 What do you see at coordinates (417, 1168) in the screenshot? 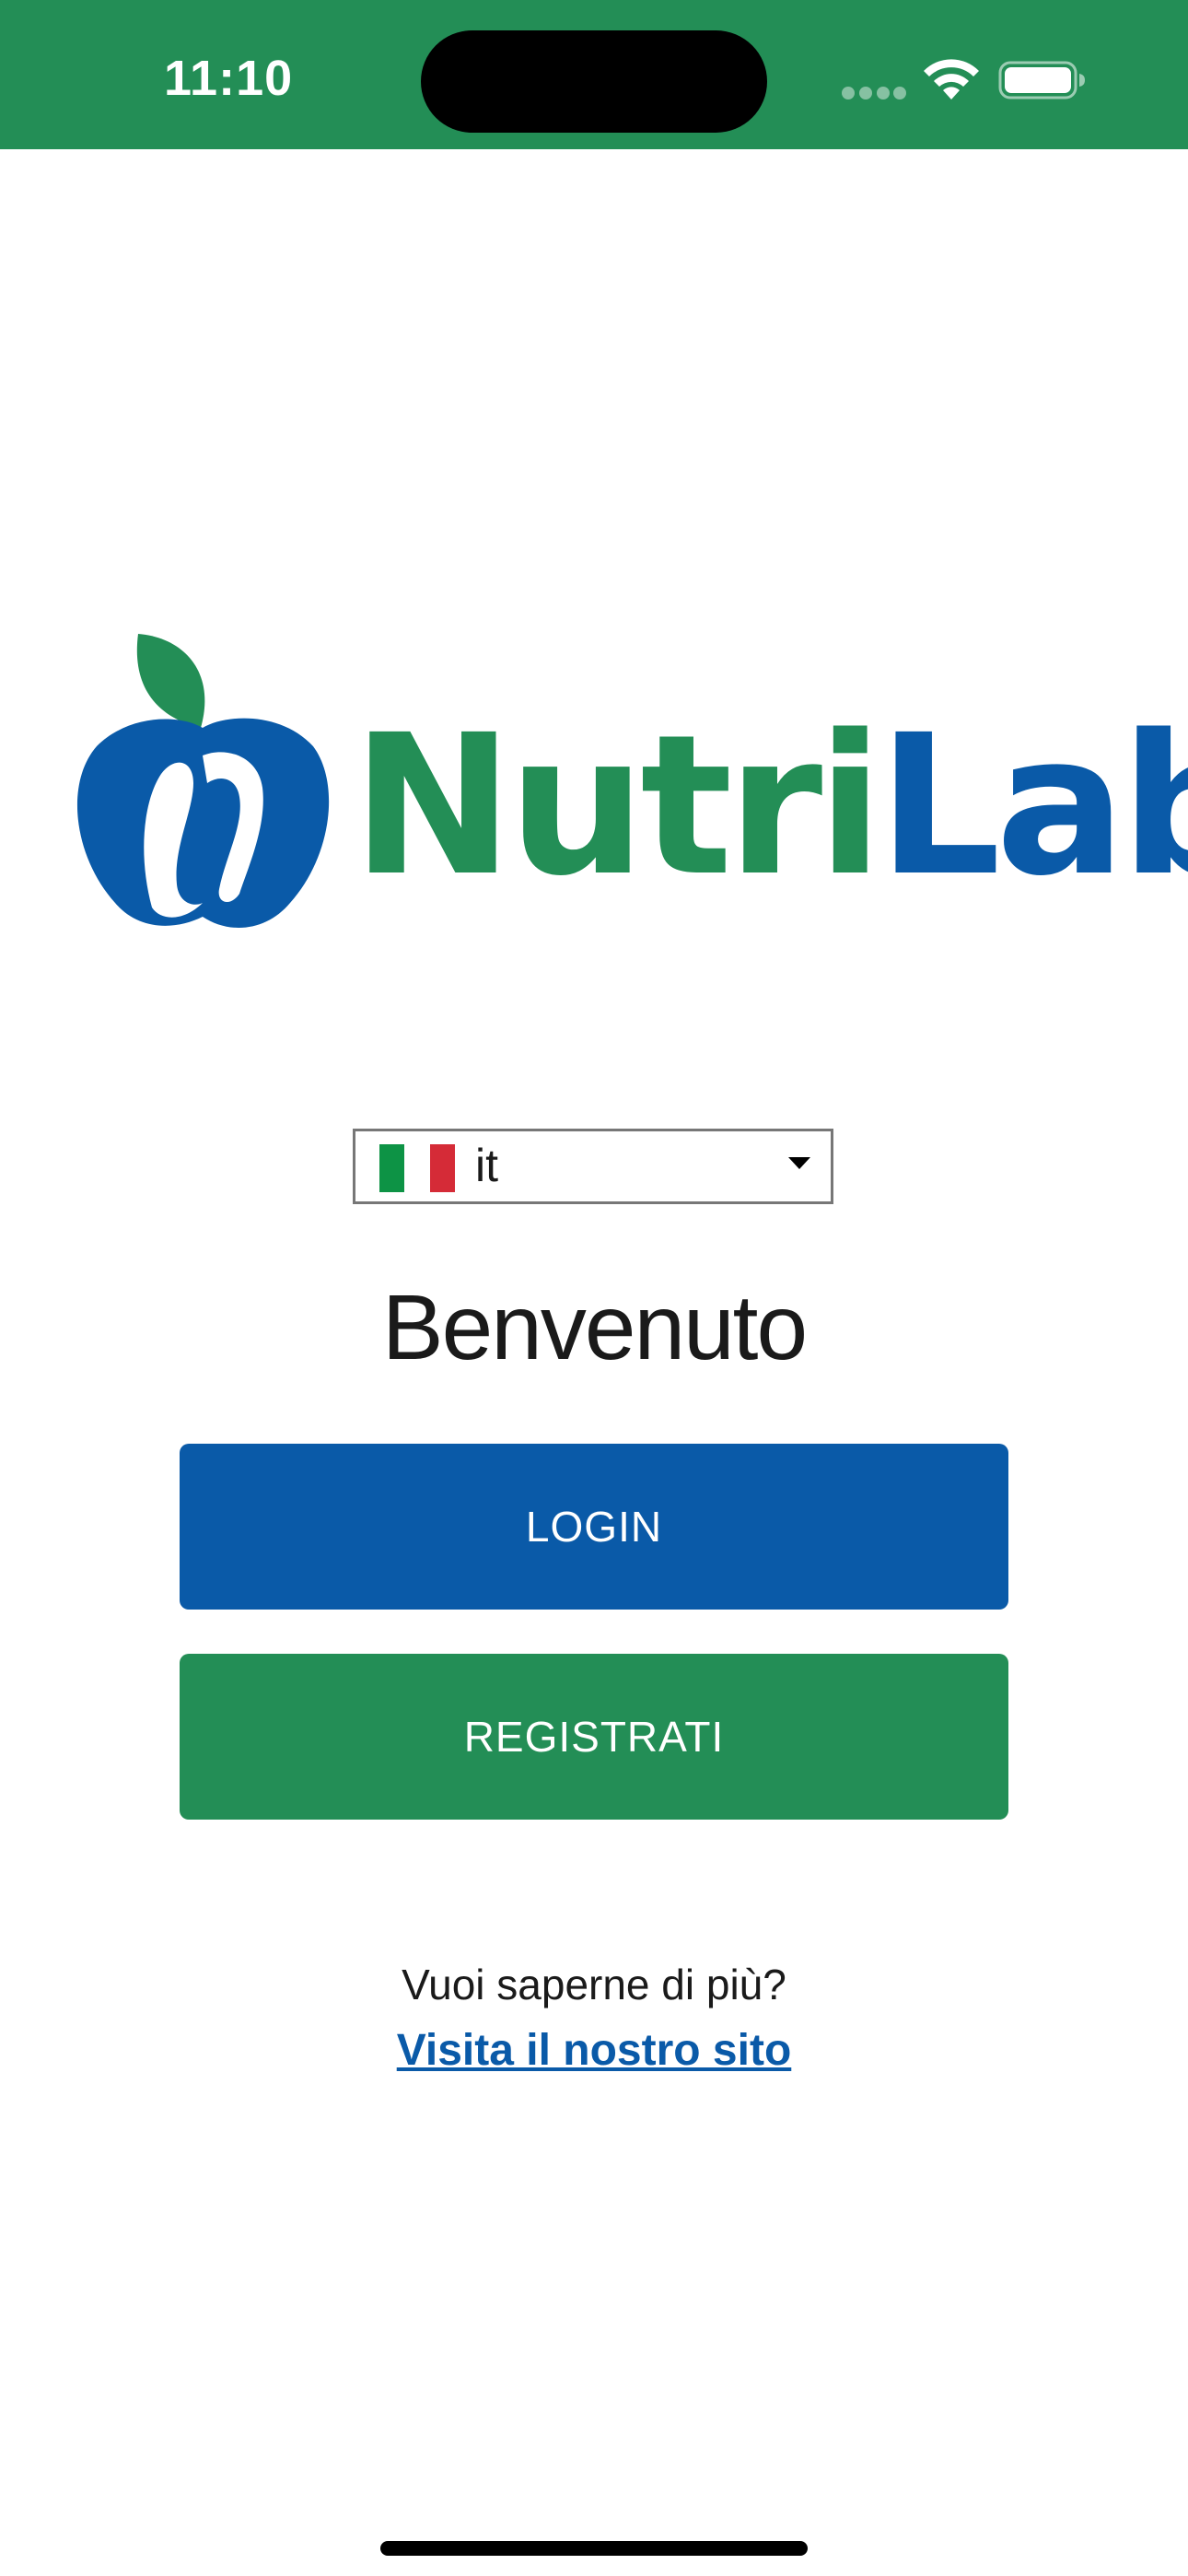
I see `italy-flag-icon` at bounding box center [417, 1168].